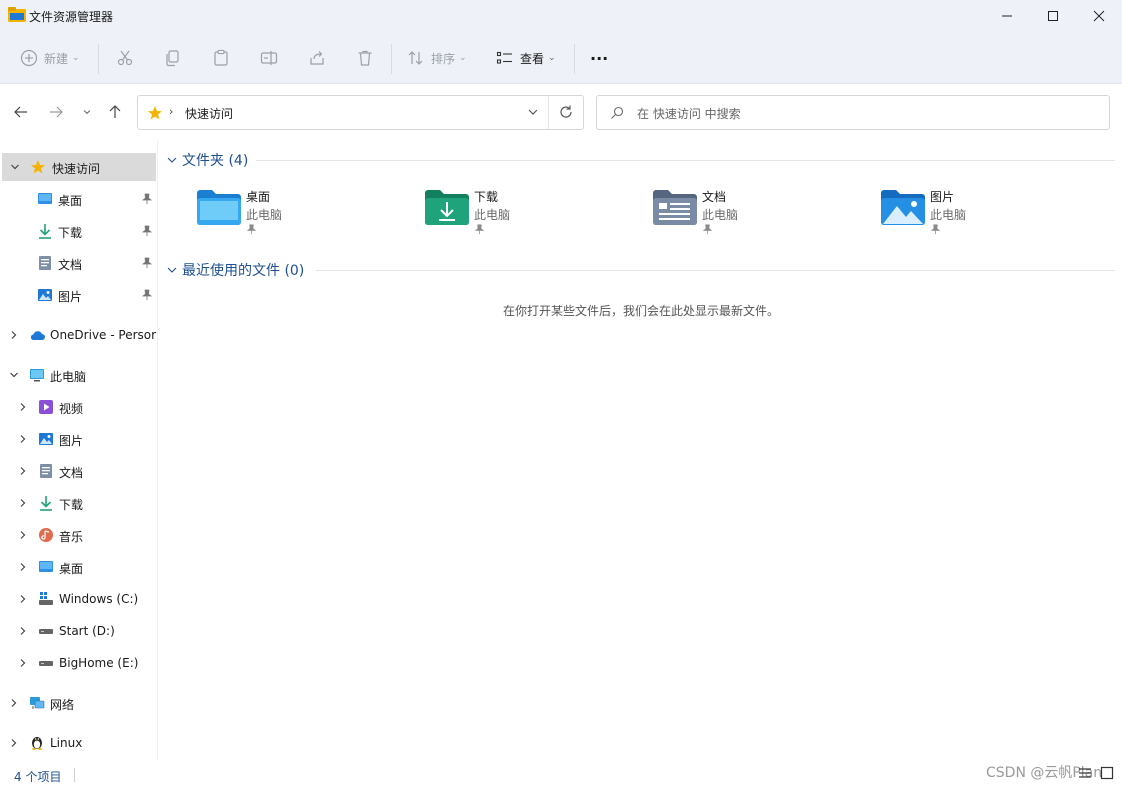 This screenshot has width=1122, height=787. I want to click on sidebar-item-onedrive: OneDrive - Persor, so click(78, 335).